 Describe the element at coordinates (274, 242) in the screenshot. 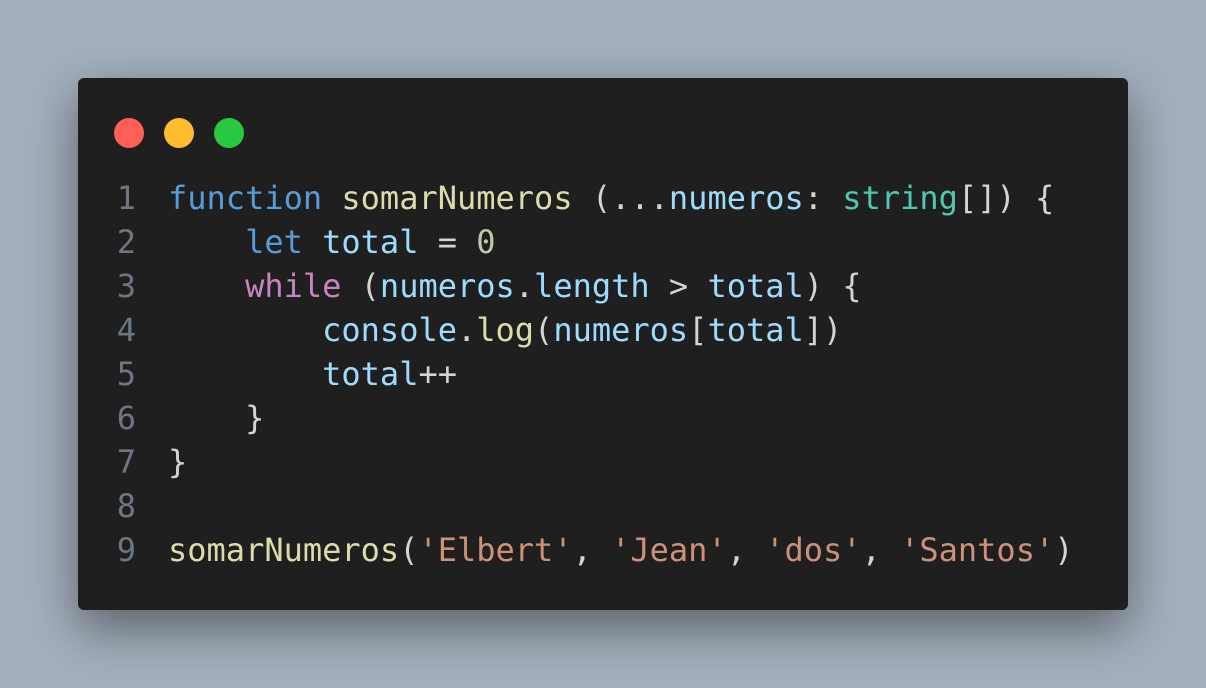

I see `code-token: let` at that location.